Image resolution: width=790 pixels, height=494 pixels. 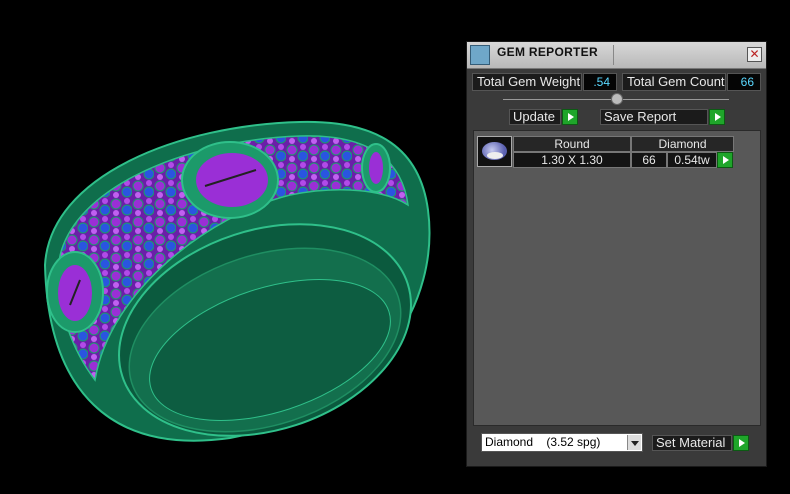 I want to click on header-shape: Round, so click(x=572, y=144).